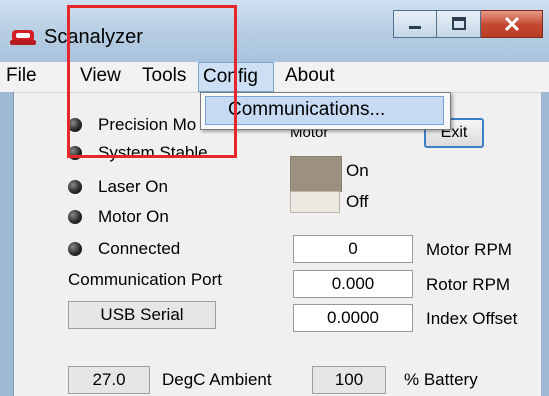  What do you see at coordinates (23, 37) in the screenshot?
I see `scanalyzer-app-icon` at bounding box center [23, 37].